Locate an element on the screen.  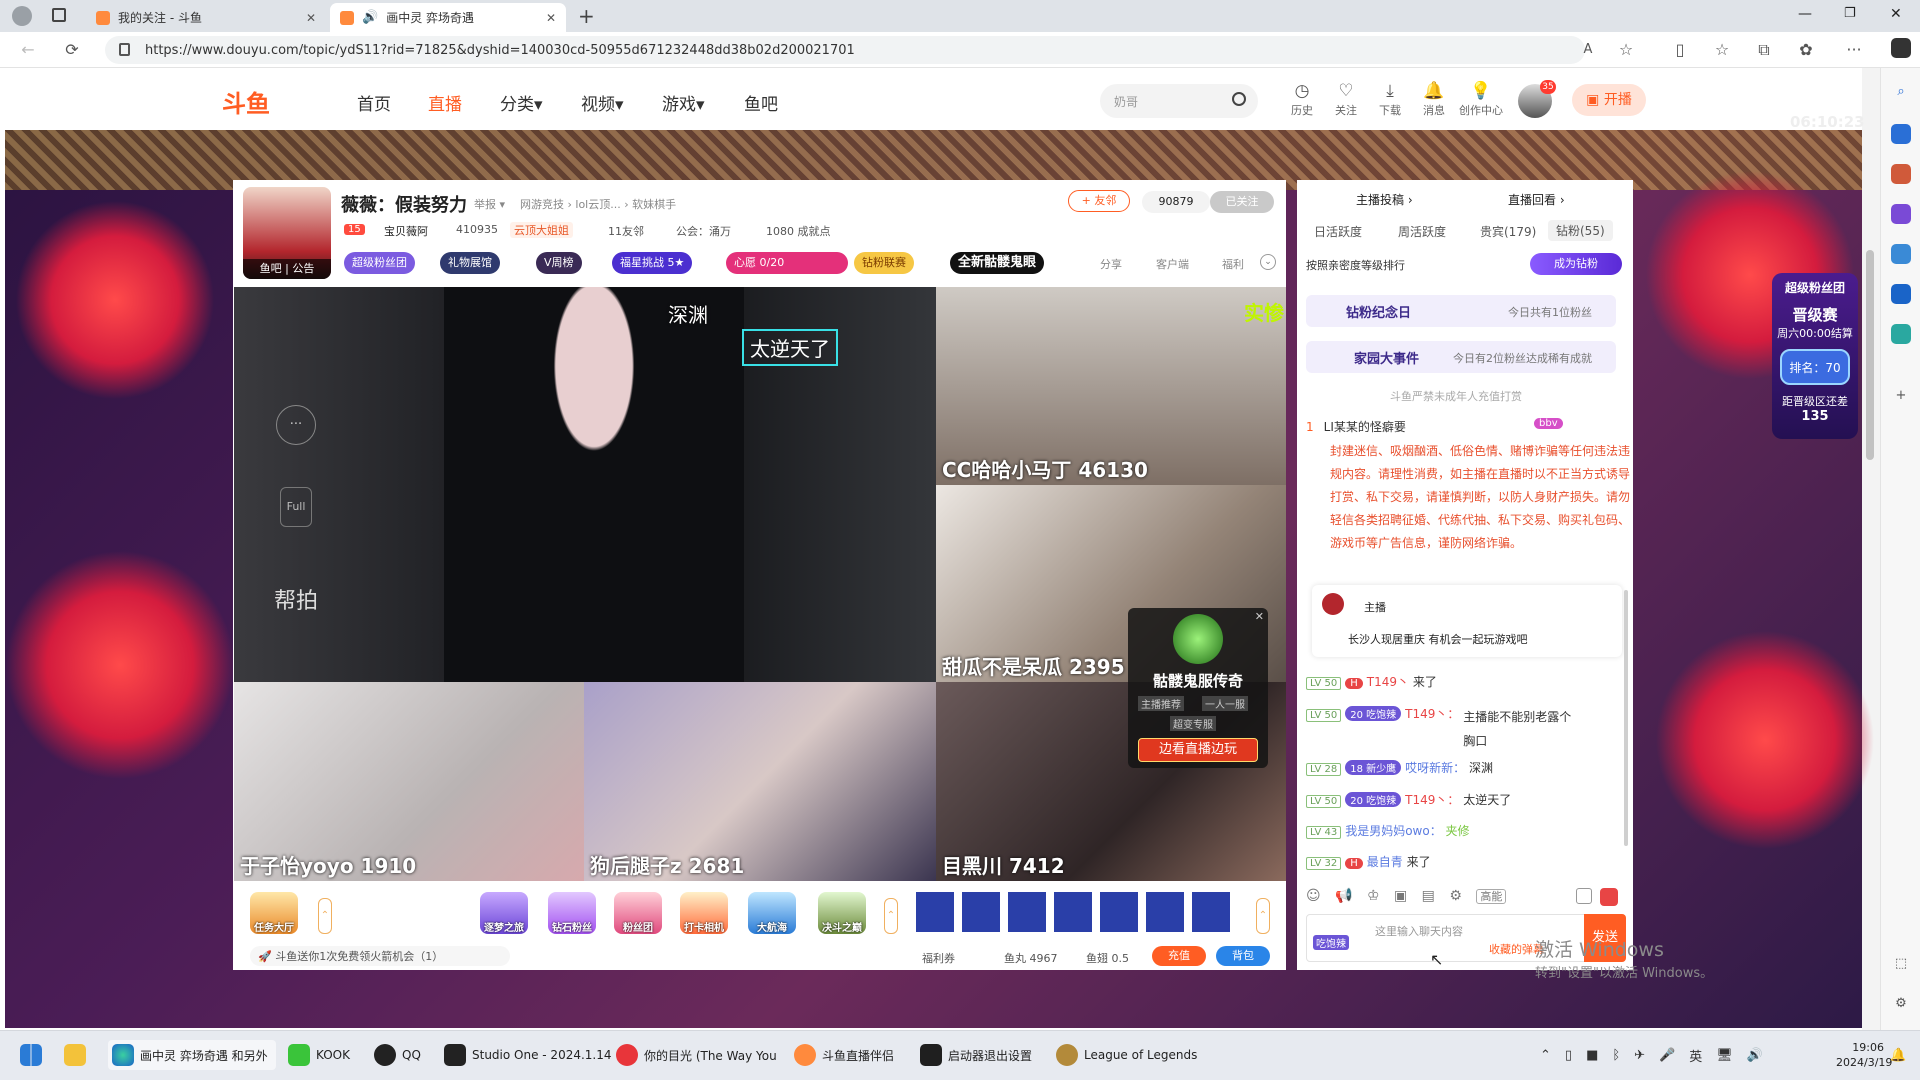
expand-chevron-icon: ⌄ is located at coordinates (1268, 262).